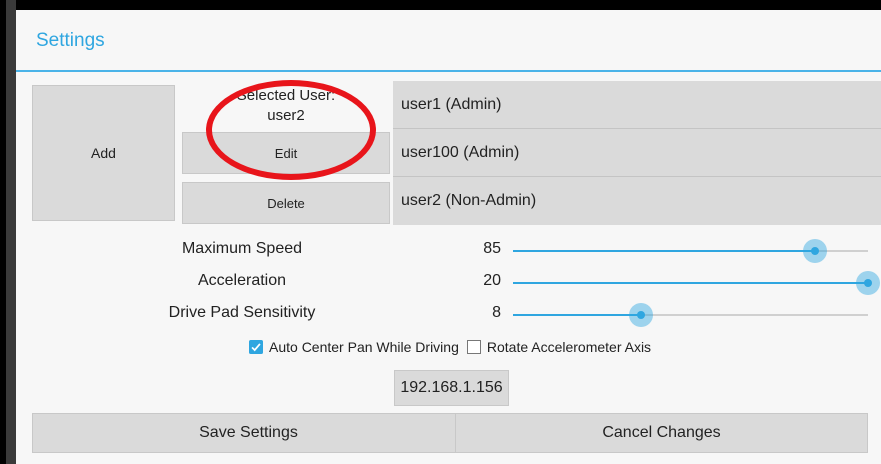 The image size is (881, 464). I want to click on selected-user-heading: Selected User:, so click(286, 95).